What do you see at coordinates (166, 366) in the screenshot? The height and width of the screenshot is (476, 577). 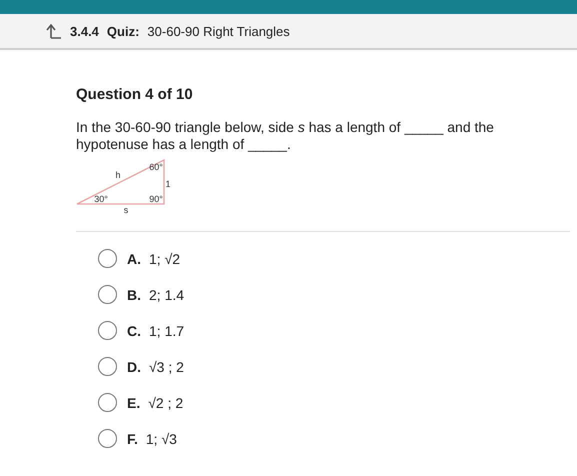 I see `option-answer: √3 ; 2` at bounding box center [166, 366].